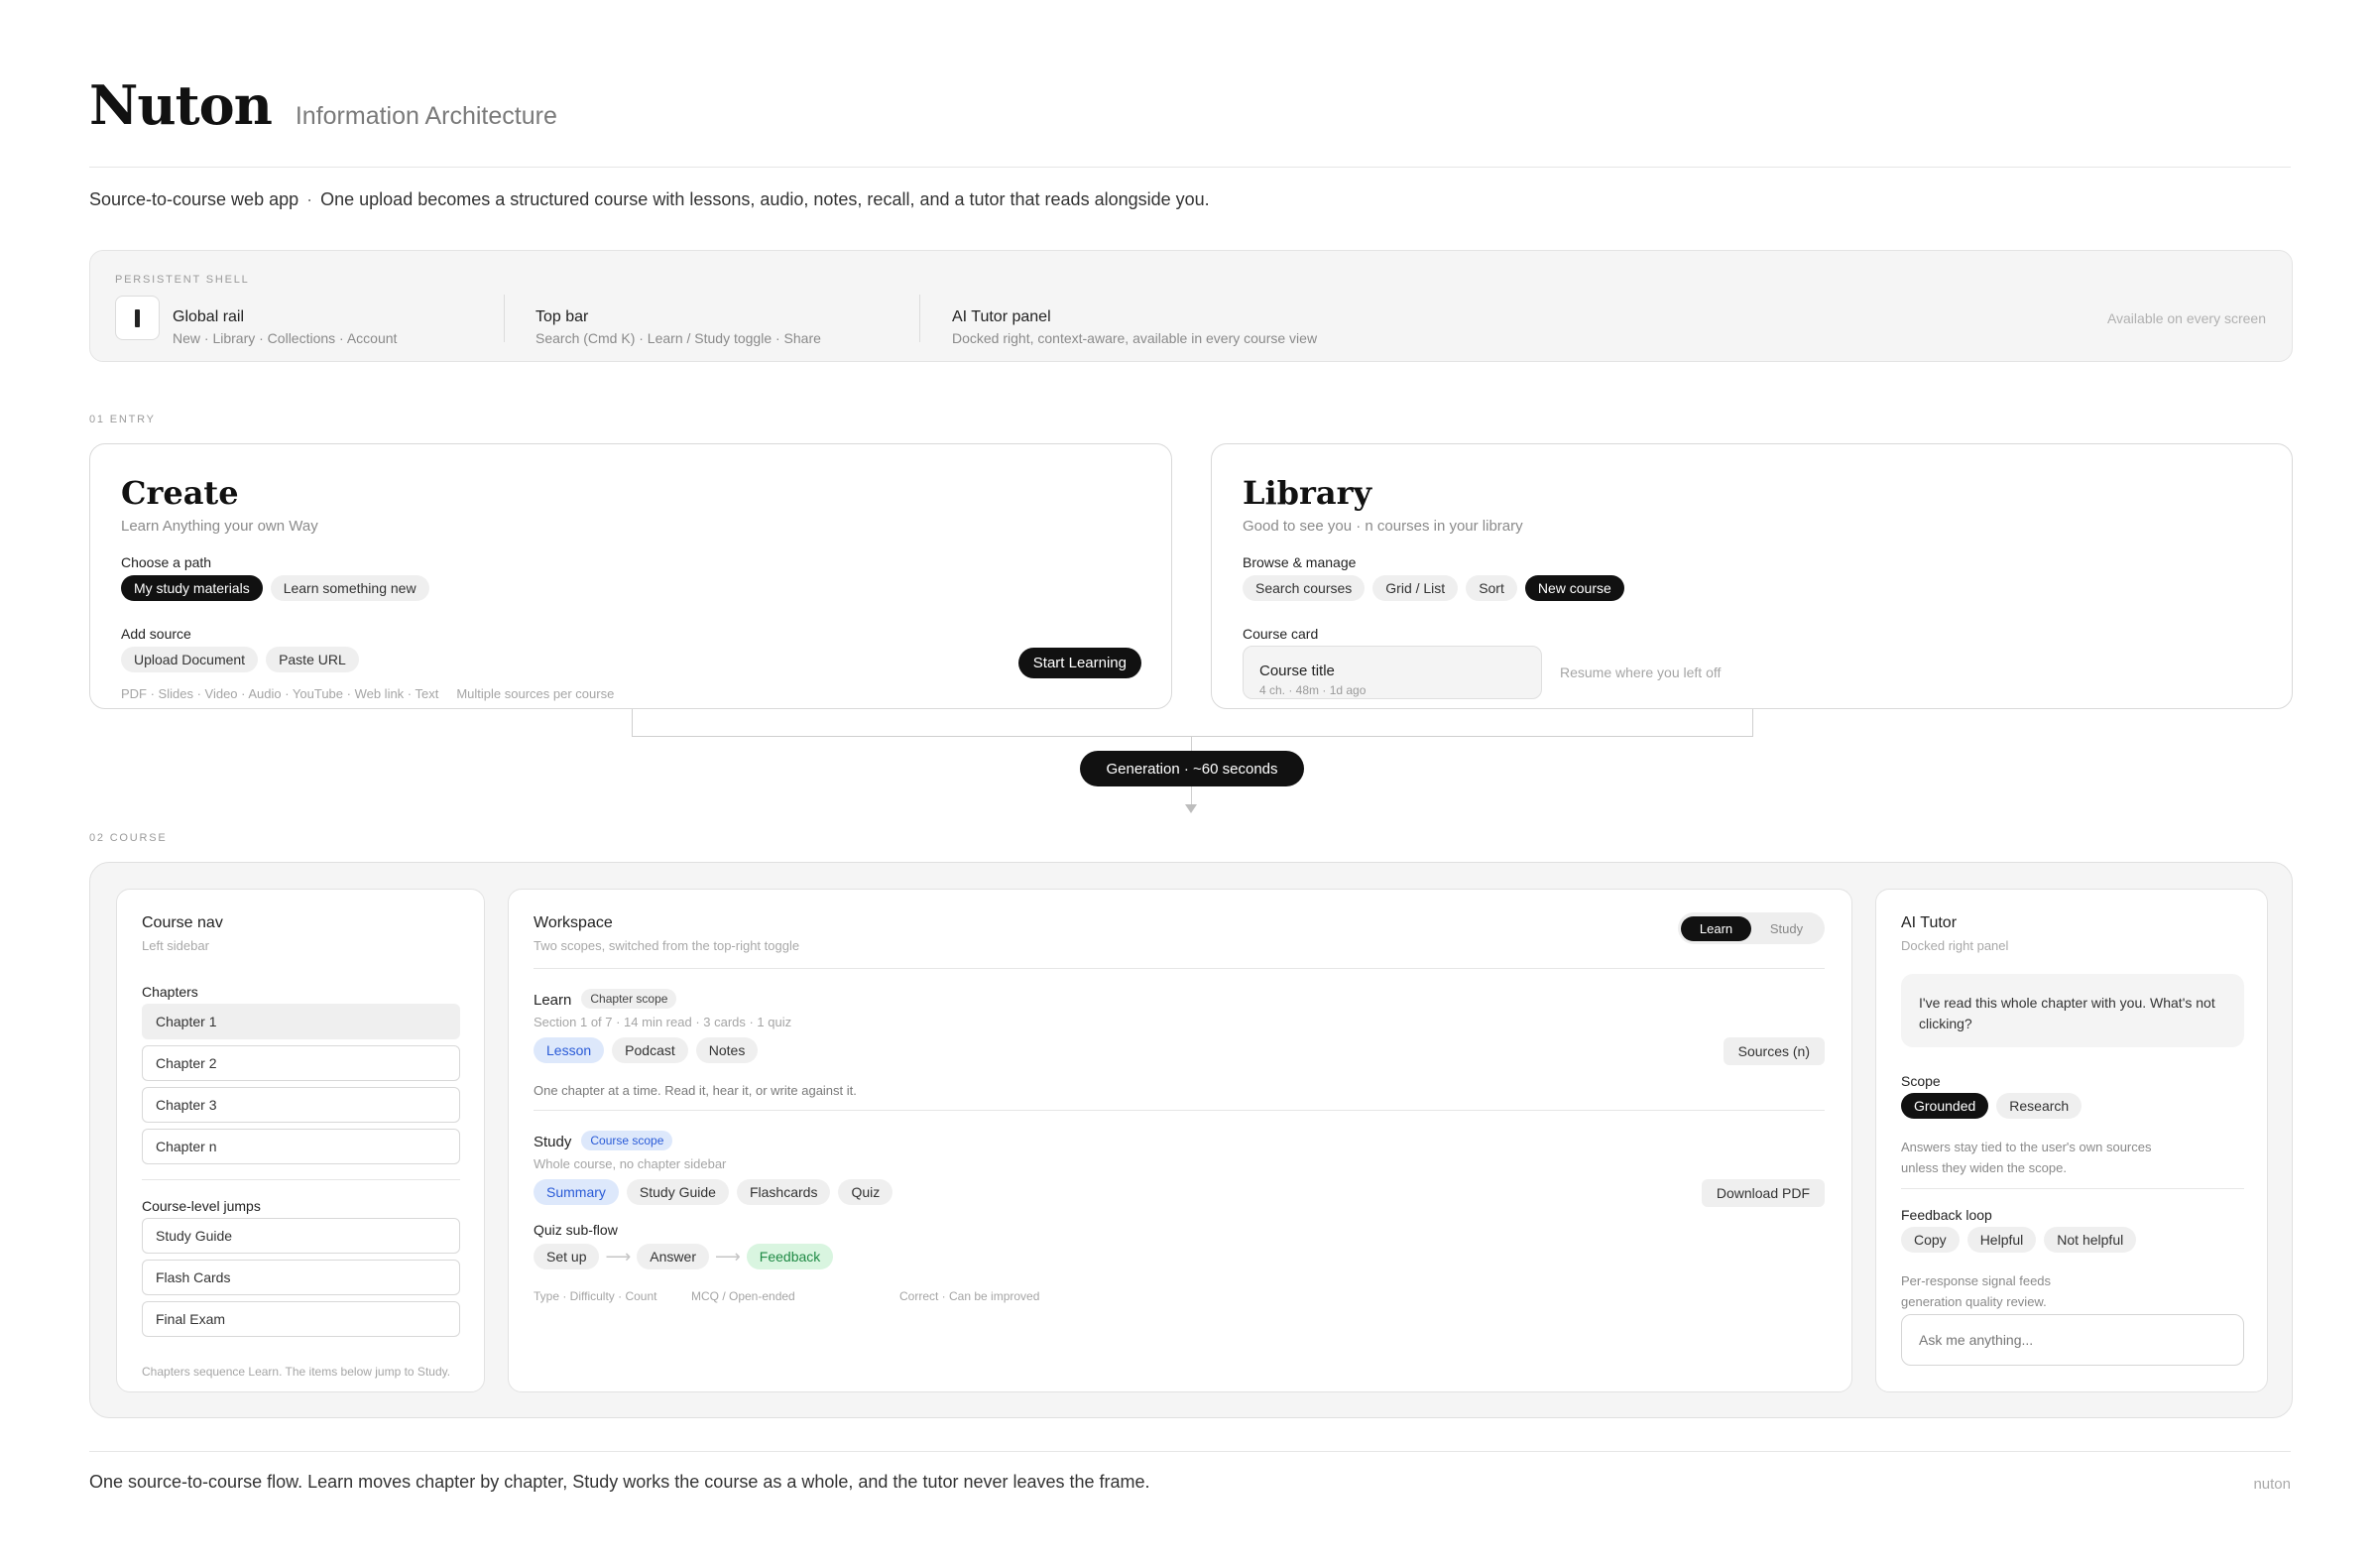 The width and height of the screenshot is (2380, 1567). What do you see at coordinates (285, 338) in the screenshot?
I see `shell-item-detail: New · Library · Collections · Account` at bounding box center [285, 338].